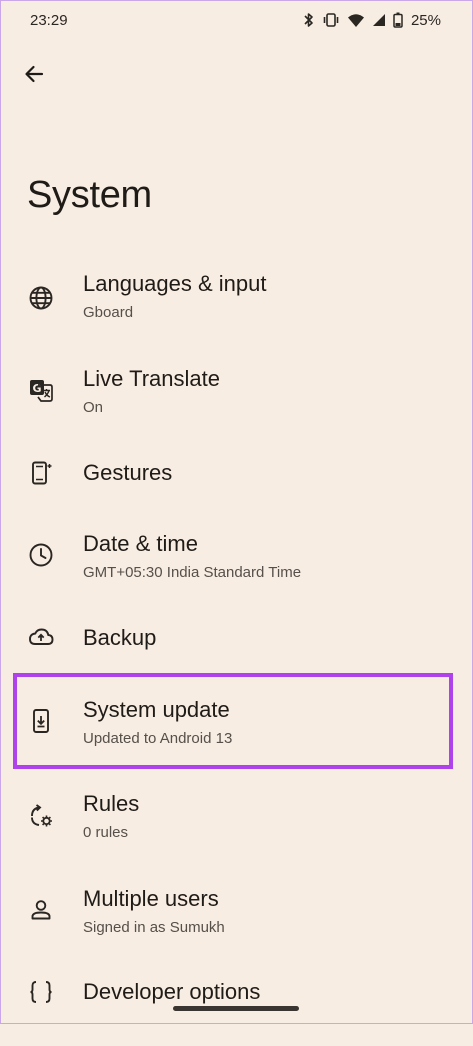  Describe the element at coordinates (236, 22) in the screenshot. I see `status-bar: 23:29 25%` at that location.